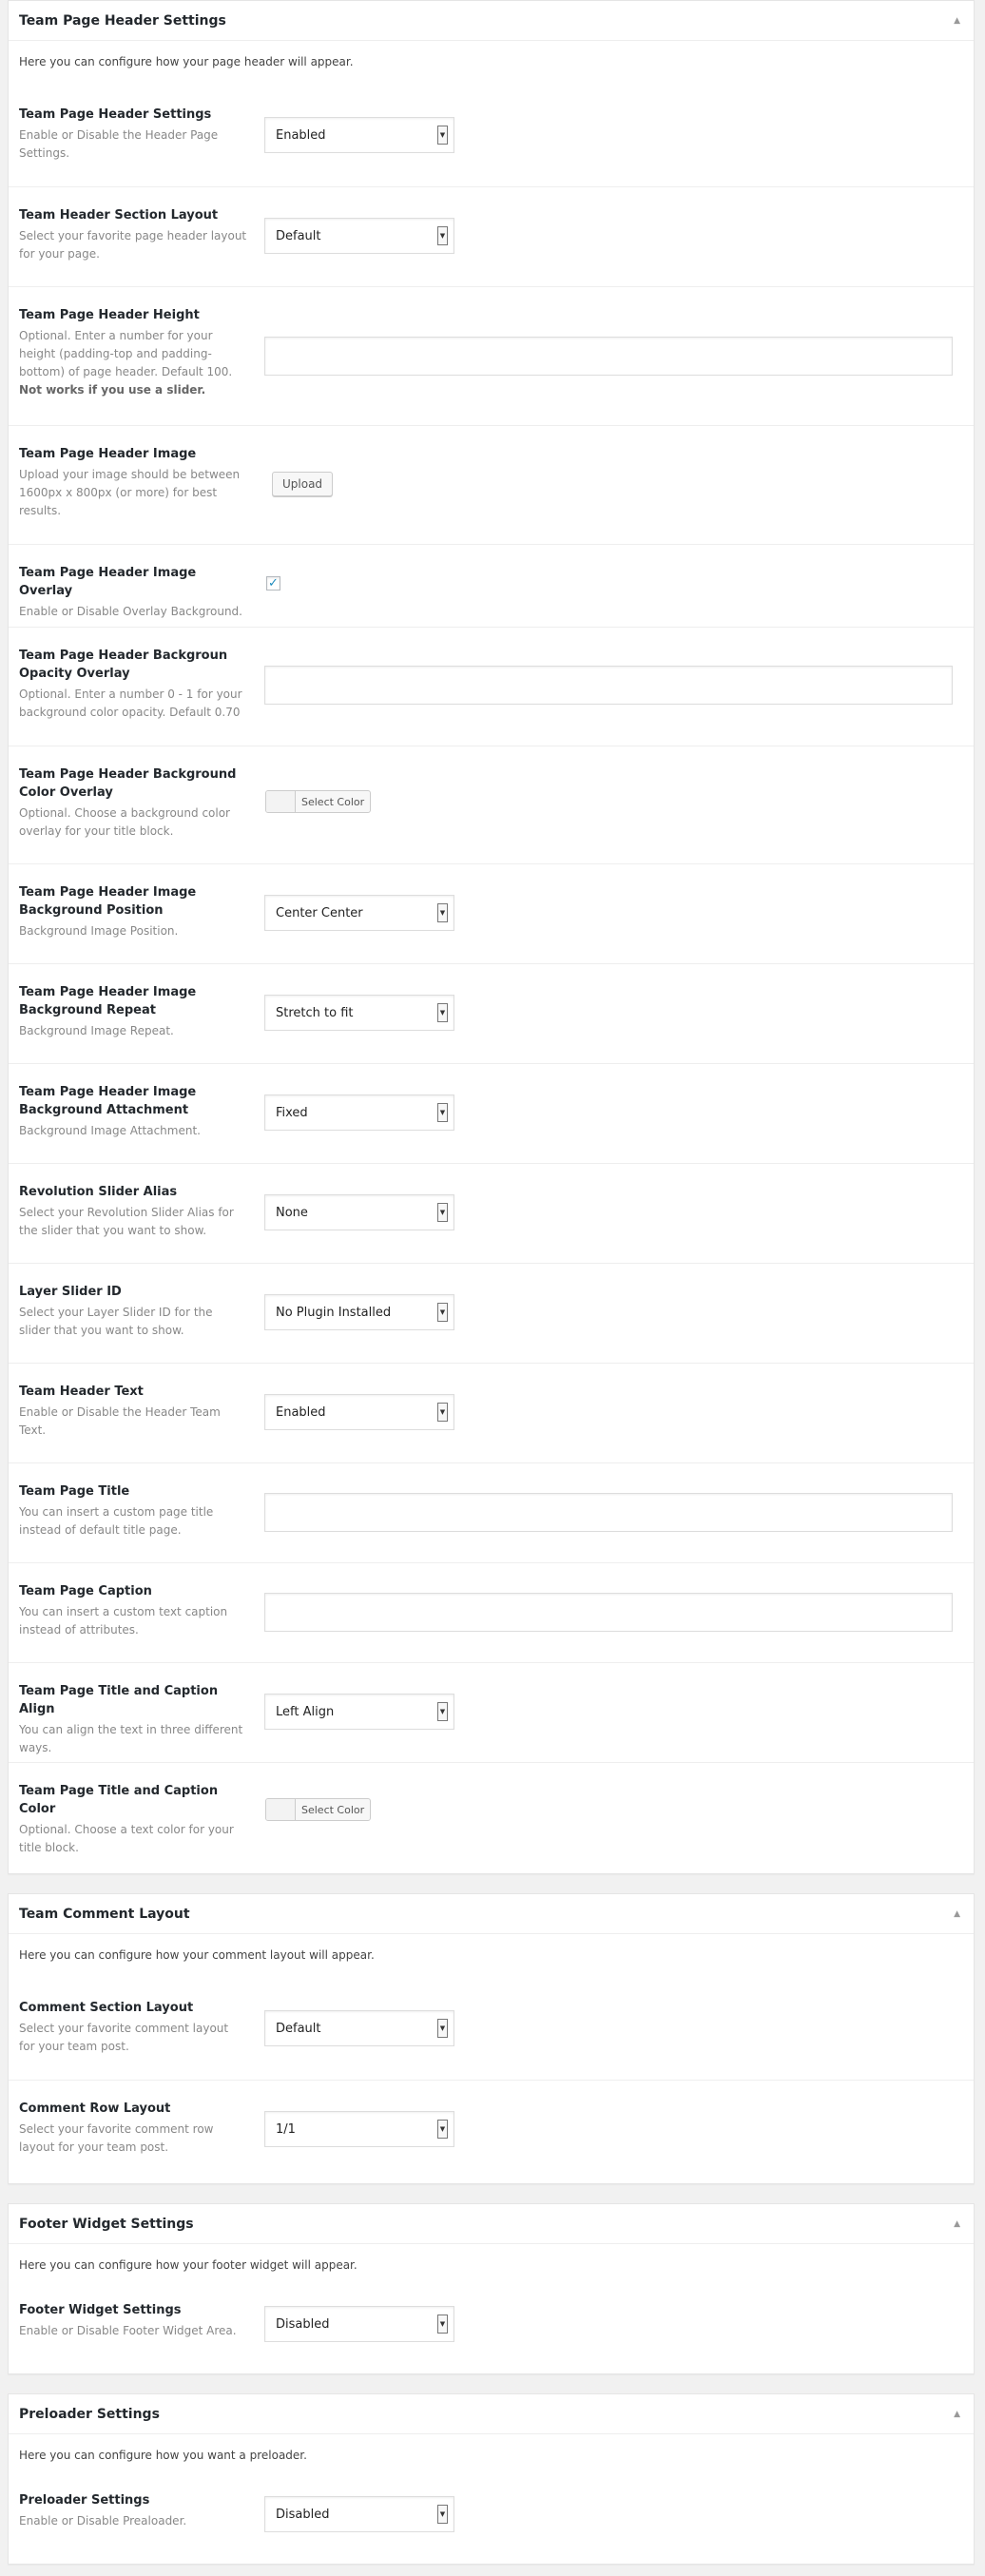 This screenshot has height=2576, width=985. Describe the element at coordinates (74, 1491) in the screenshot. I see `field-label: Team Page Title` at that location.